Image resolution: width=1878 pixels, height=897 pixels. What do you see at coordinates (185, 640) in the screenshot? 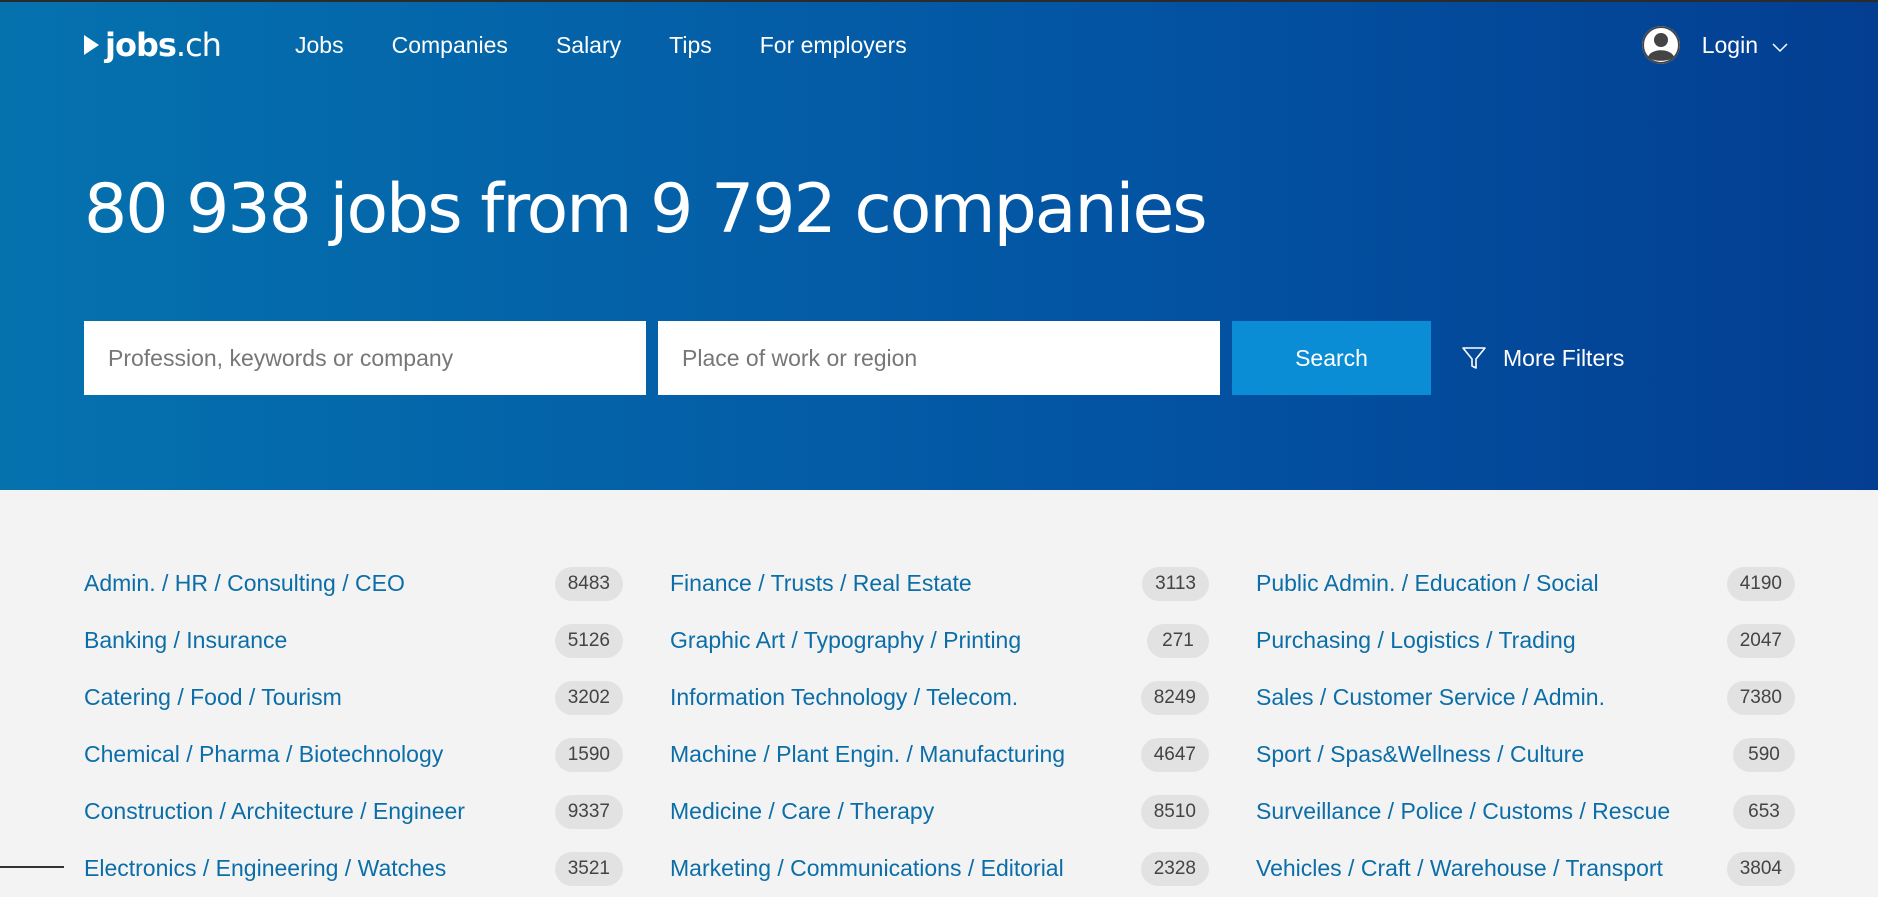
I see `category-link: Banking / Insurance` at bounding box center [185, 640].